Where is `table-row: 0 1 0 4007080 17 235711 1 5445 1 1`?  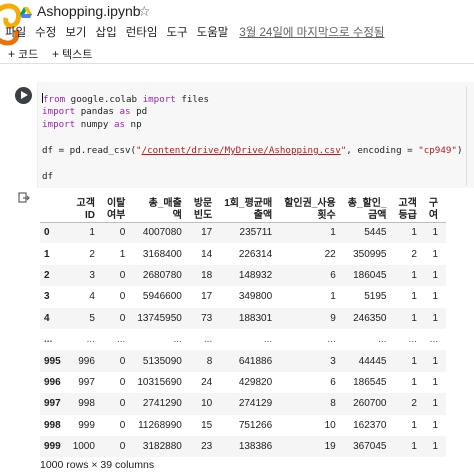
table-row: 0 1 0 4007080 17 235711 1 5445 1 1 is located at coordinates (243, 233).